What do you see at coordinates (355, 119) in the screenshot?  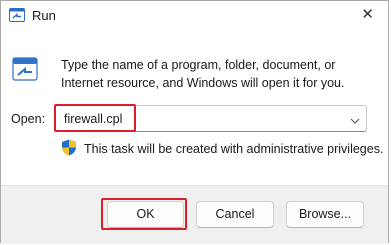 I see `chevron-down-icon` at bounding box center [355, 119].